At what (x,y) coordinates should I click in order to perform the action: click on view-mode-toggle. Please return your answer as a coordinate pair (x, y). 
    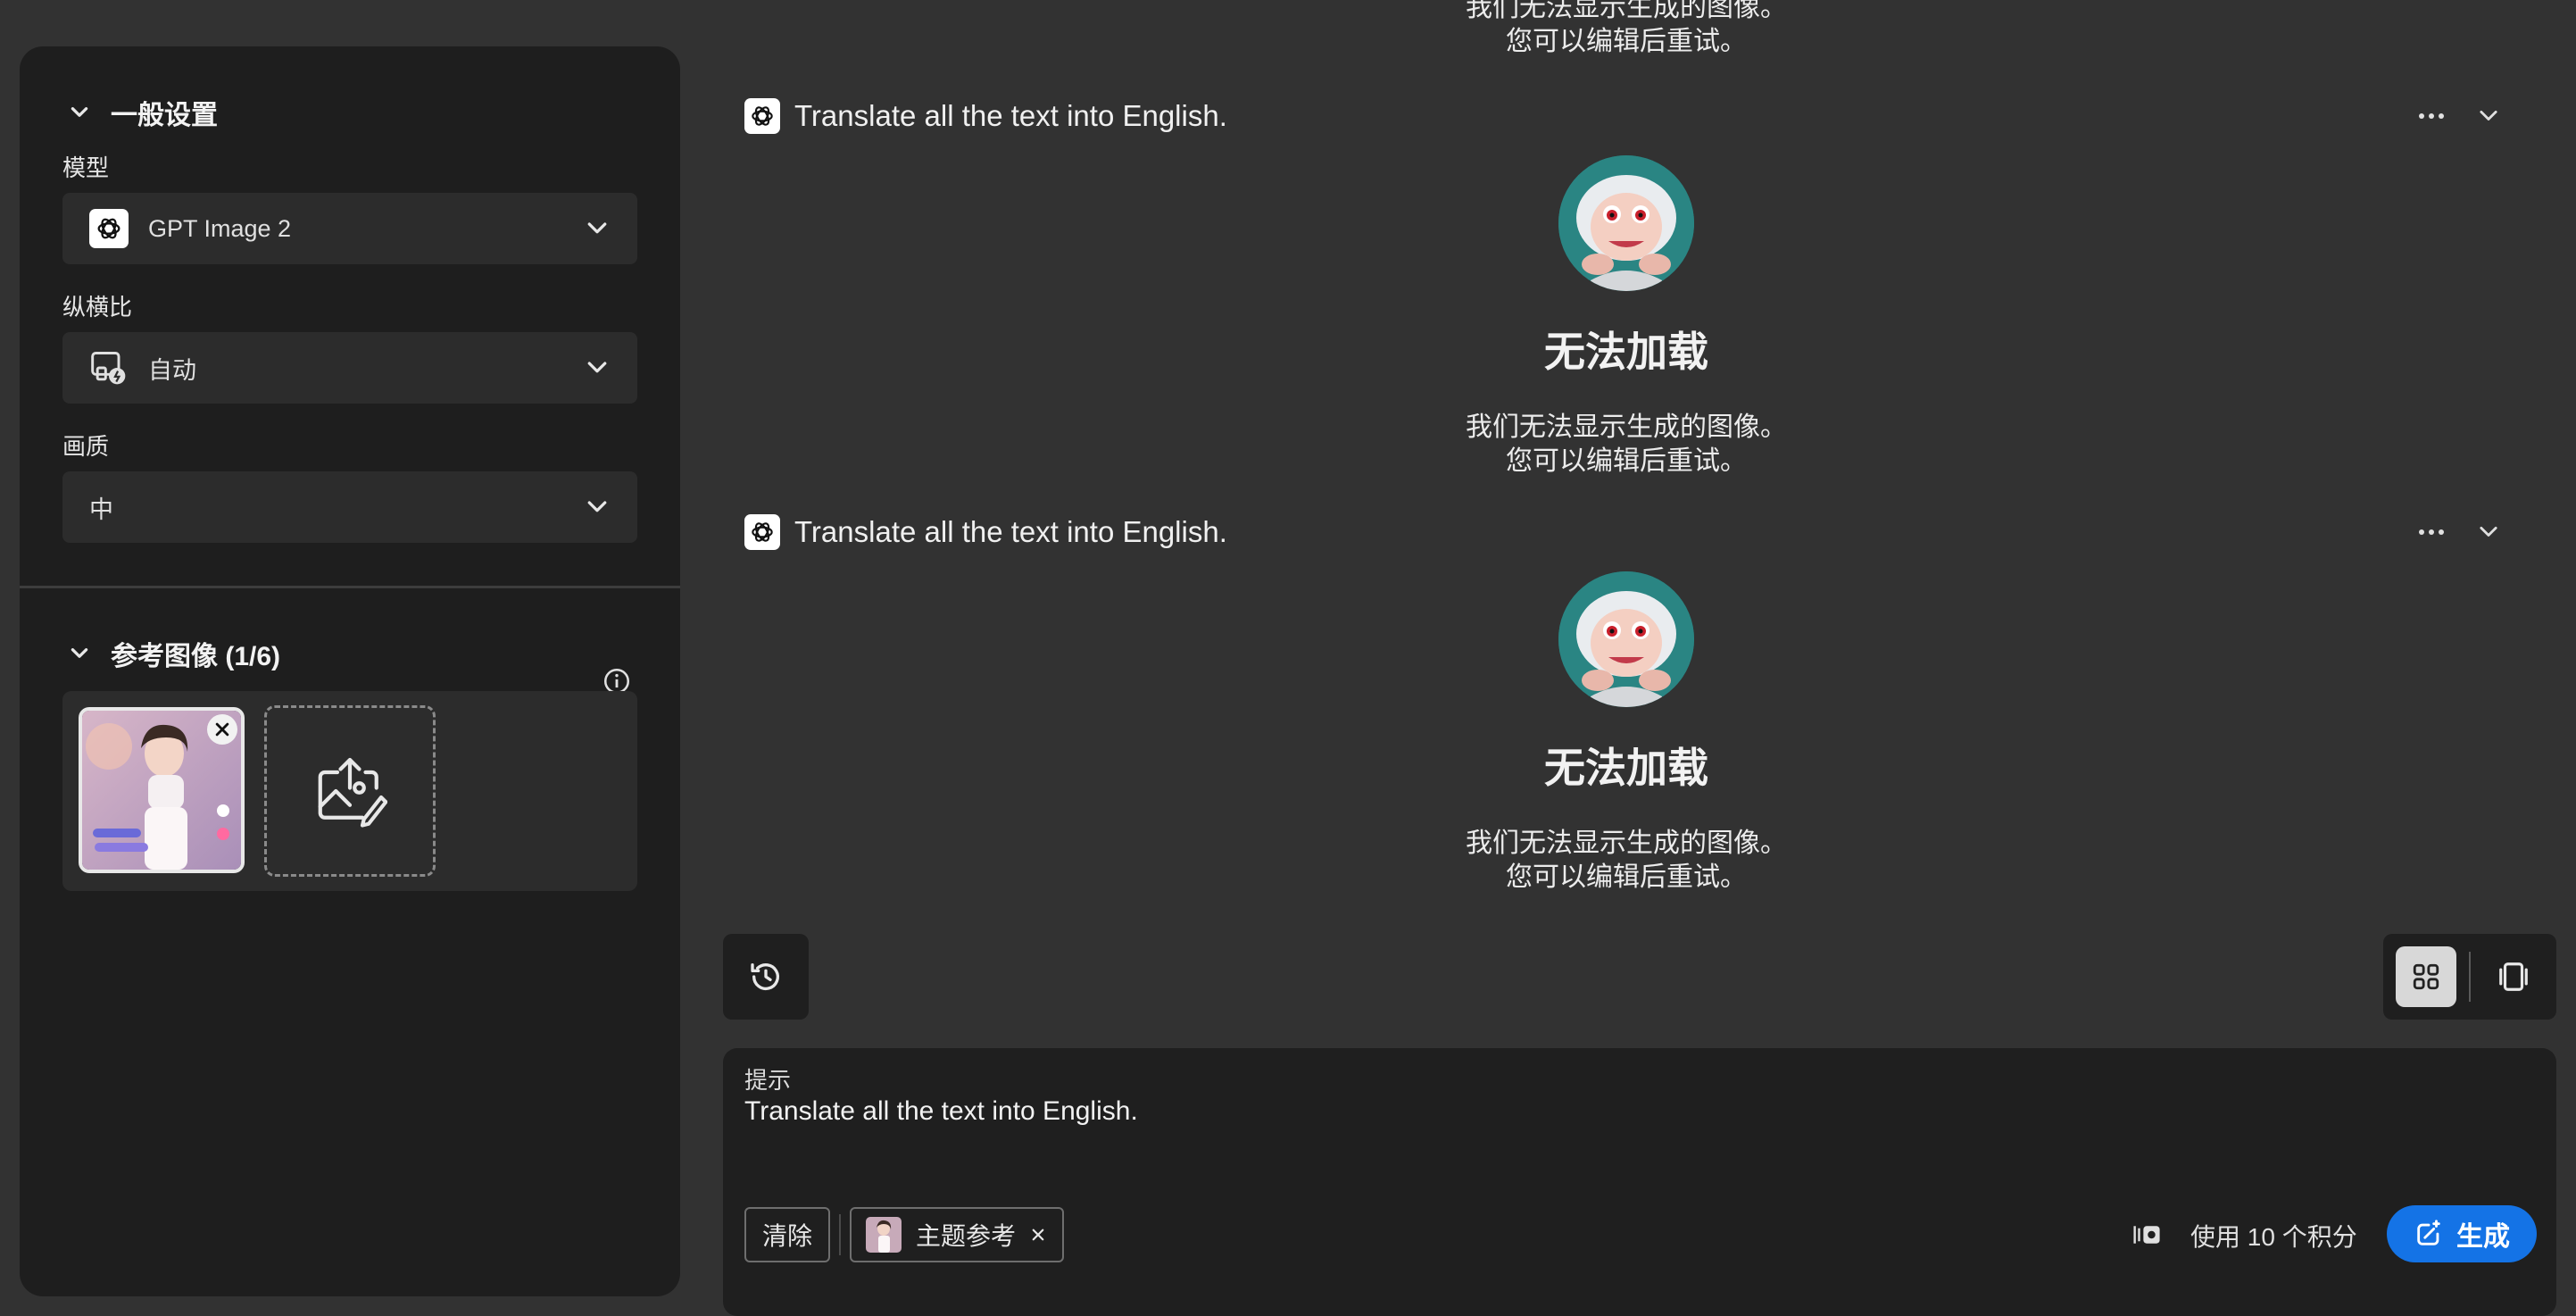
    Looking at the image, I should click on (2469, 977).